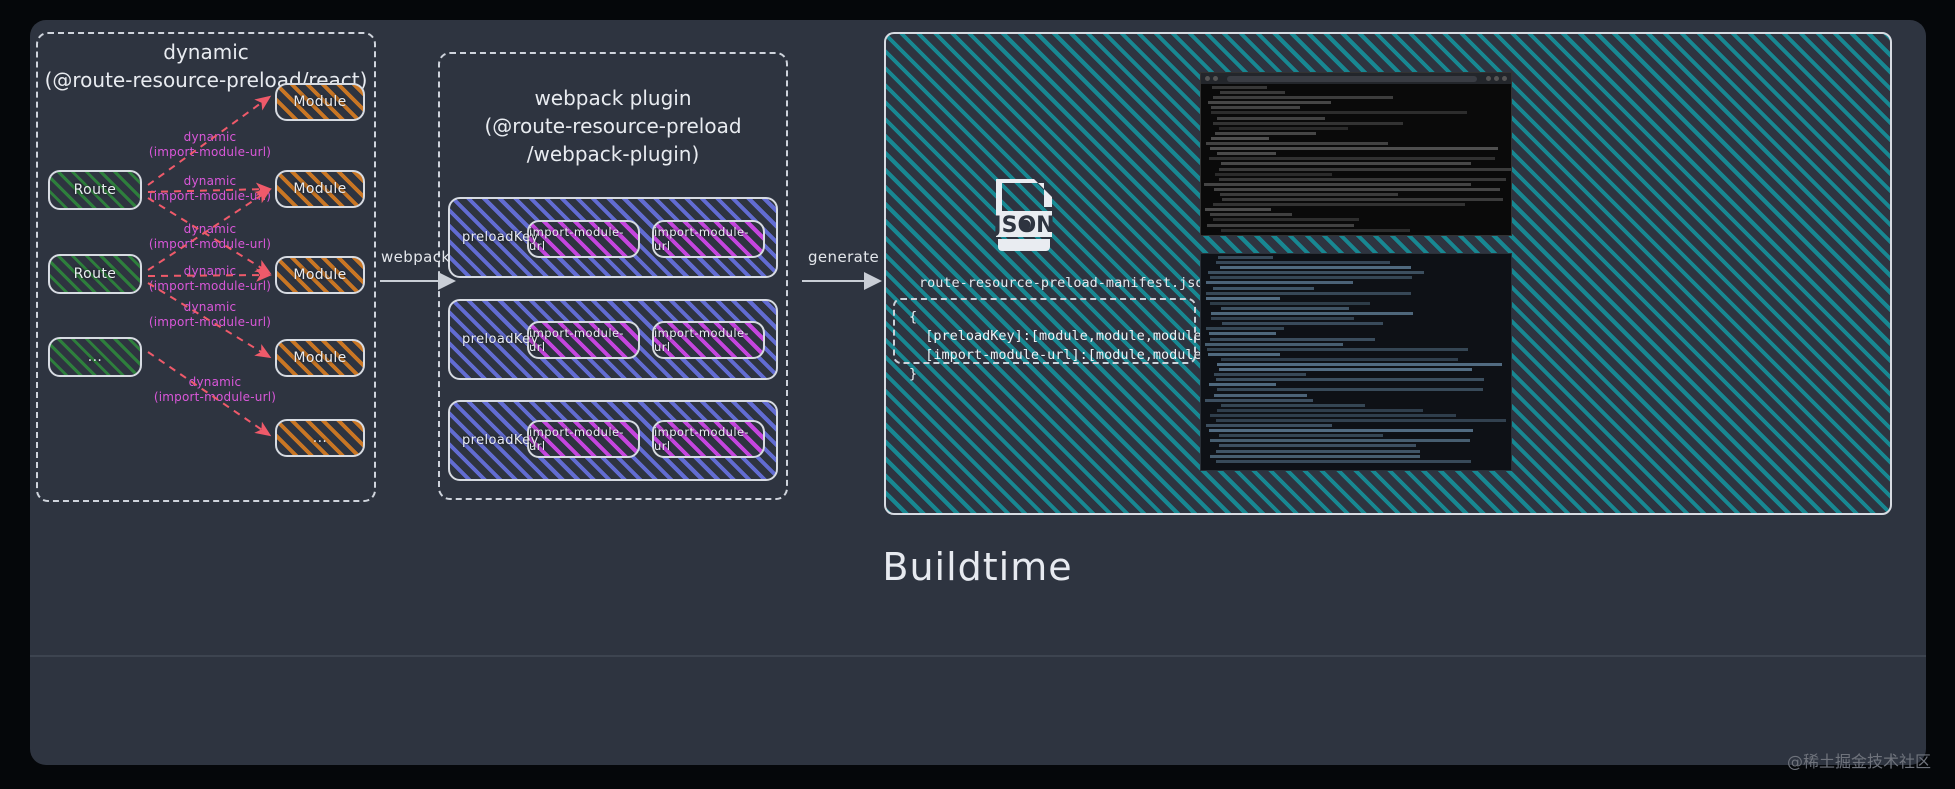  What do you see at coordinates (215, 389) in the screenshot?
I see `edge-label-dynamic-6: dynamic (import-module-url)` at bounding box center [215, 389].